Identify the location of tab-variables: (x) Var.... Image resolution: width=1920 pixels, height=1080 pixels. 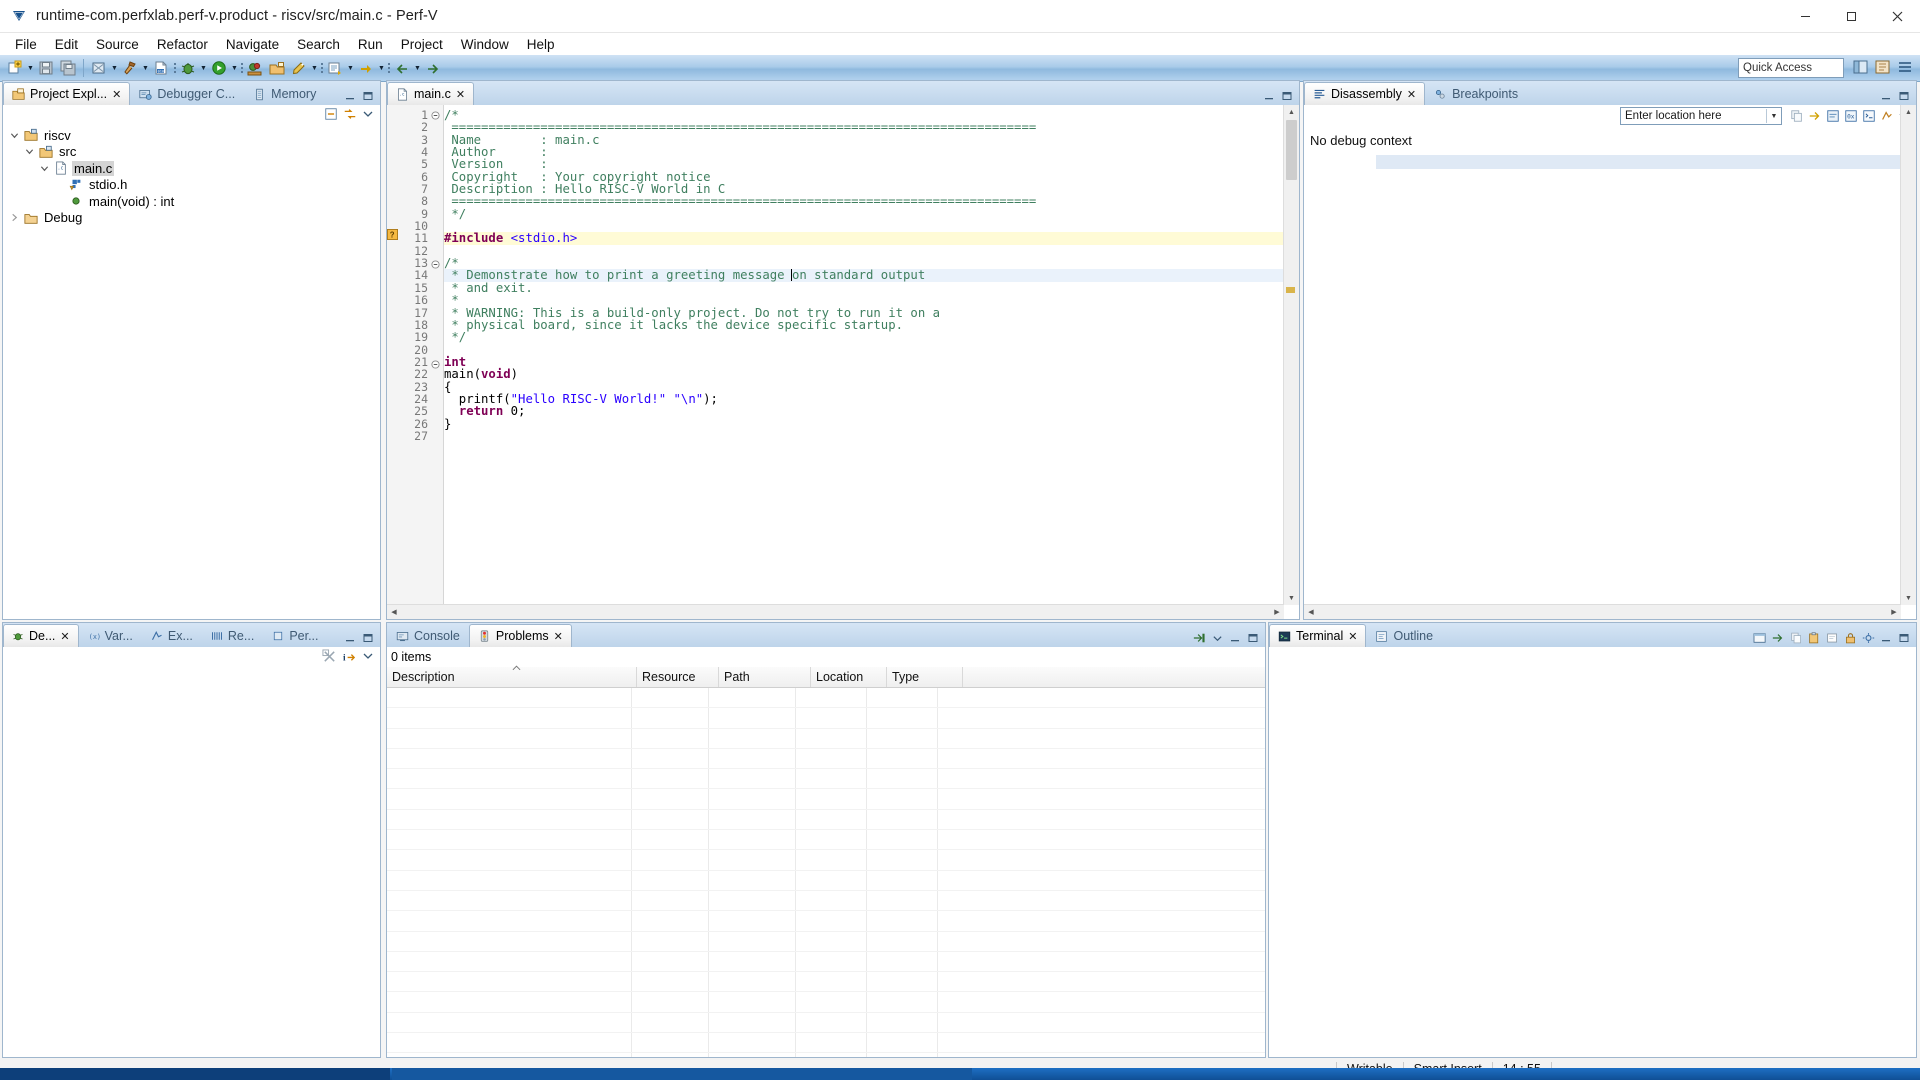
(110, 635).